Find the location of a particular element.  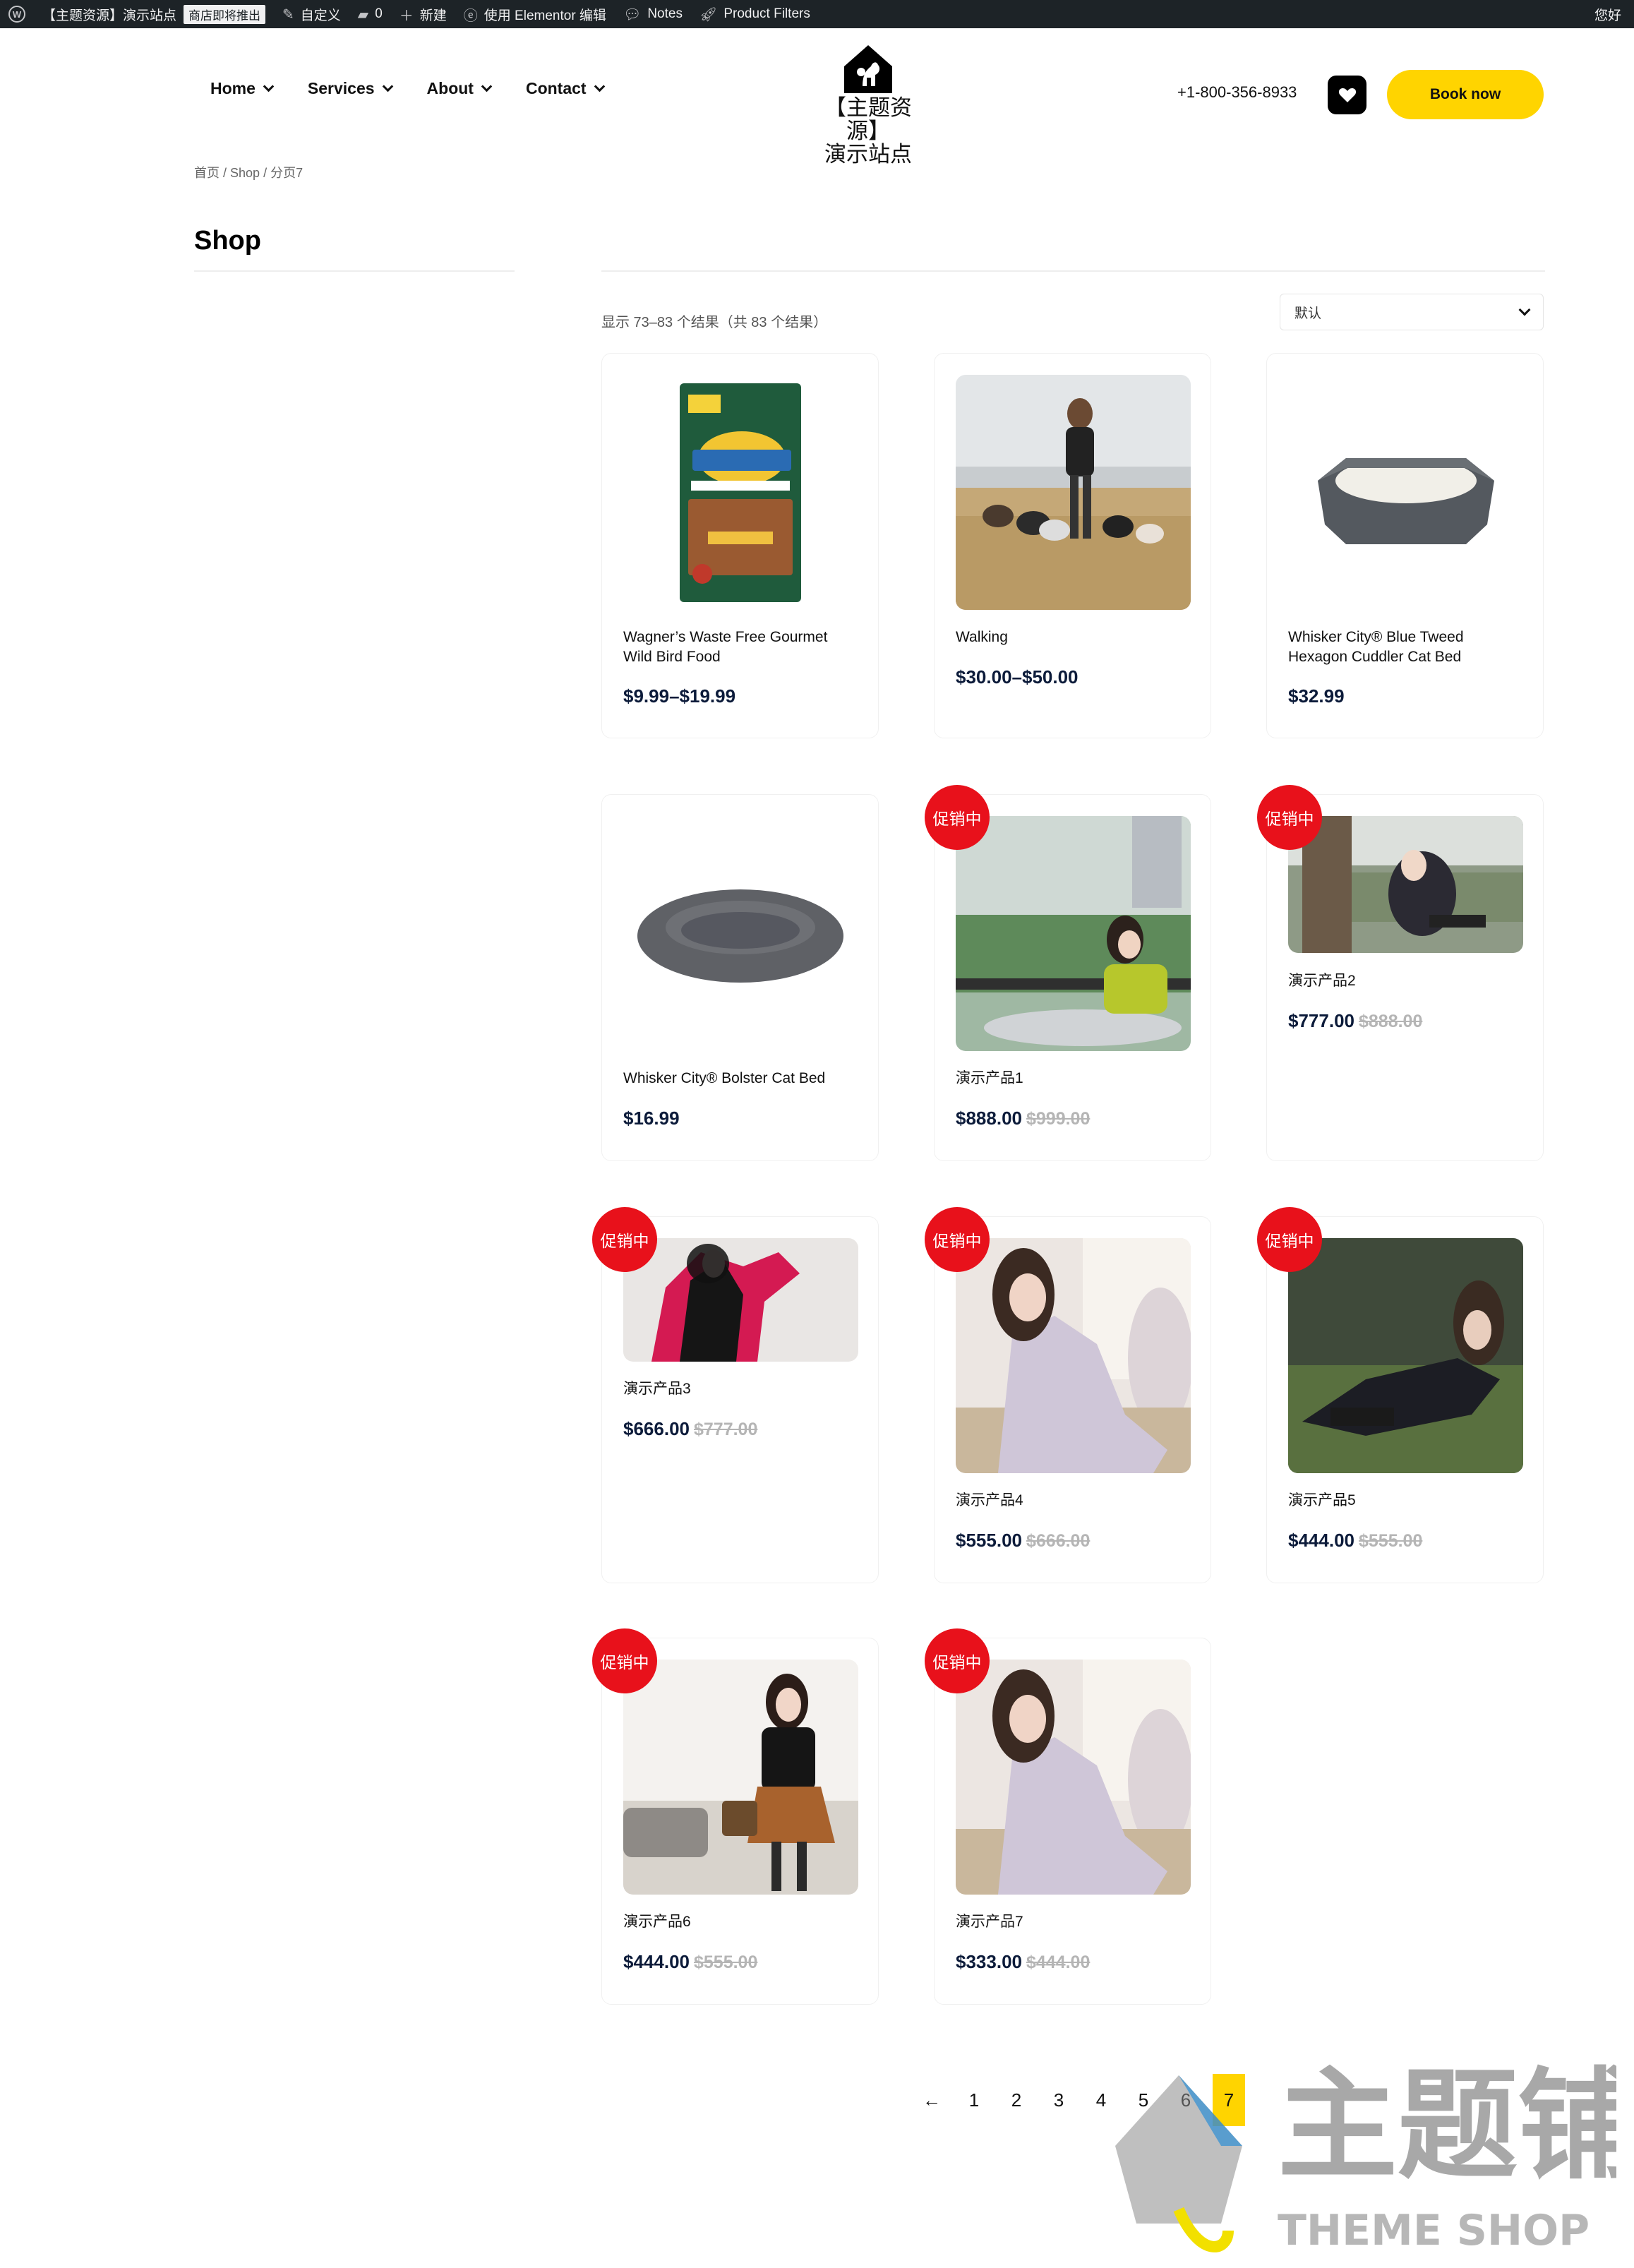

book-now-button: Book now is located at coordinates (1466, 94).